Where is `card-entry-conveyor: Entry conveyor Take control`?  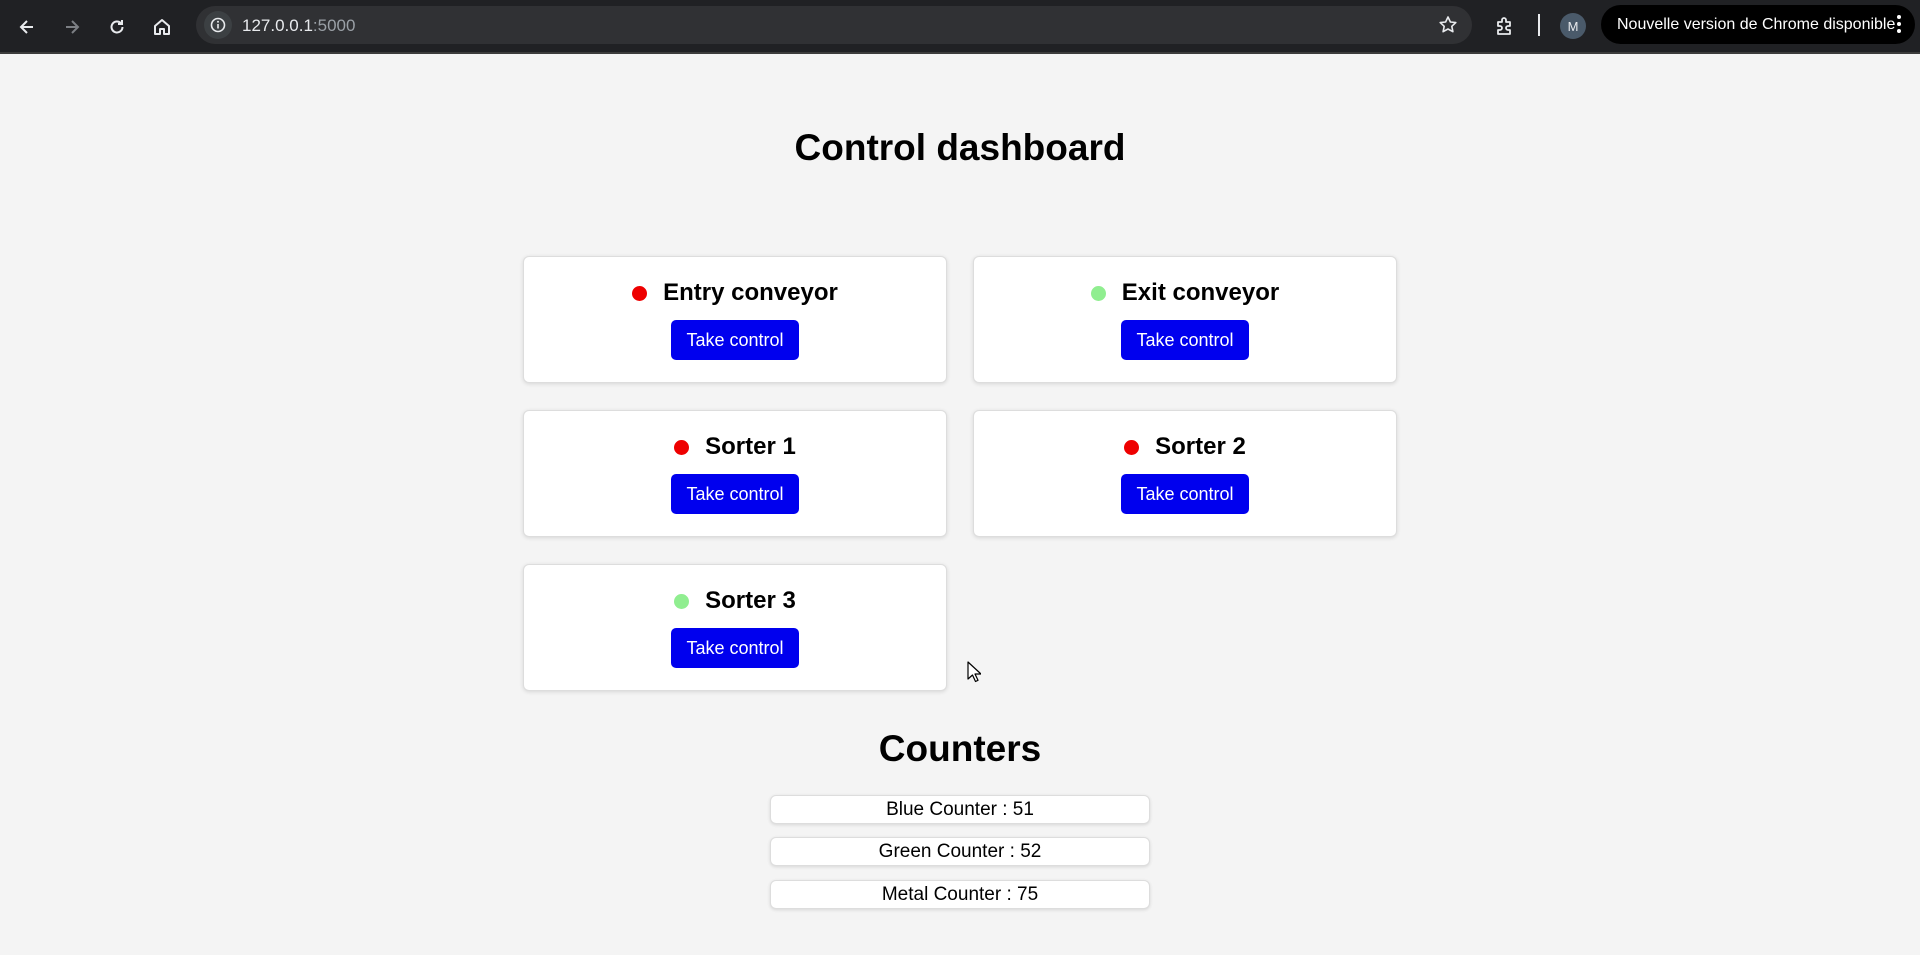
card-entry-conveyor: Entry conveyor Take control is located at coordinates (735, 319).